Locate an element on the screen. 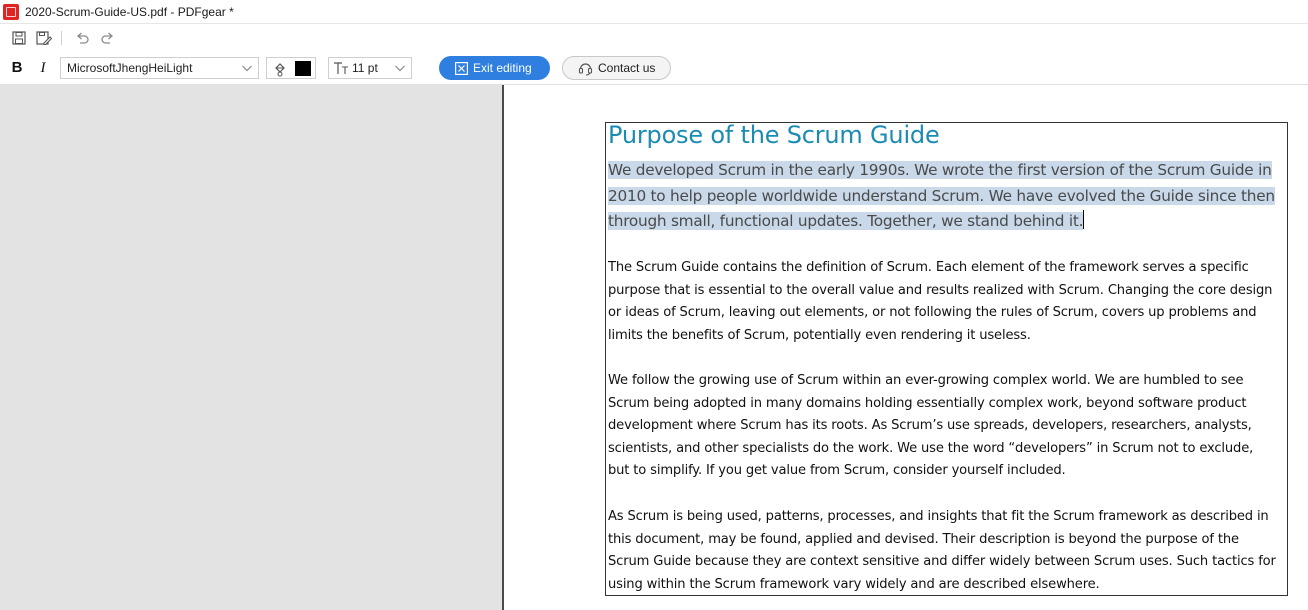  contact-us-label: Contact us is located at coordinates (627, 68).